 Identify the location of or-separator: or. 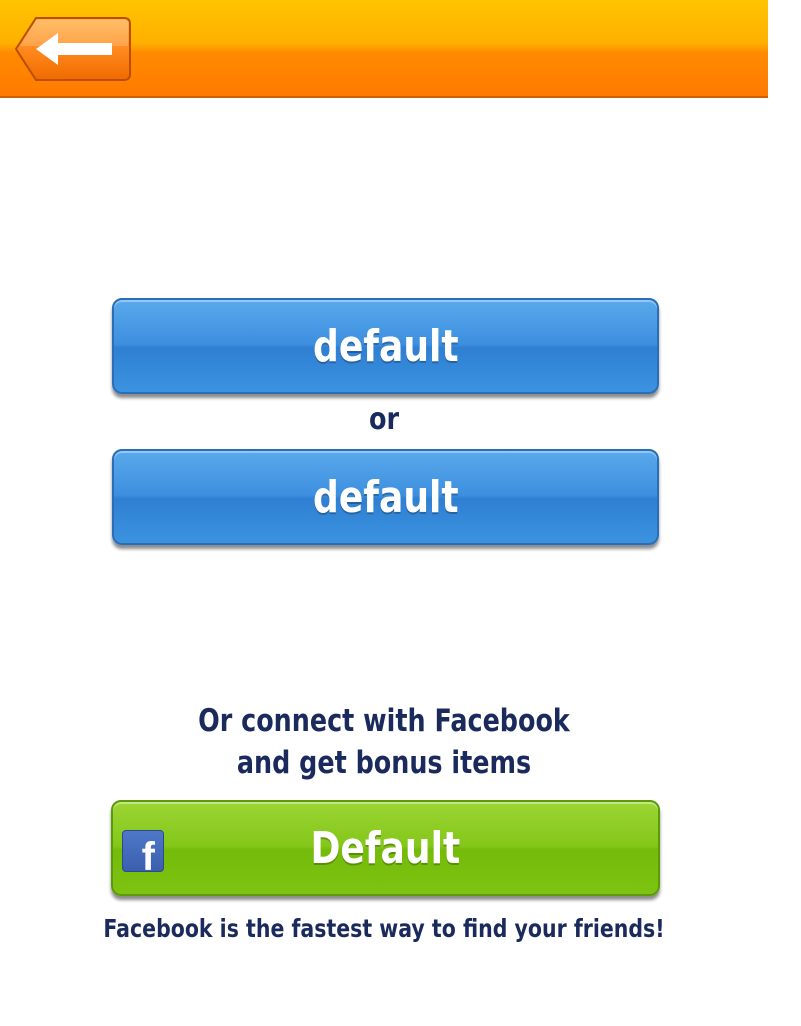
(384, 419).